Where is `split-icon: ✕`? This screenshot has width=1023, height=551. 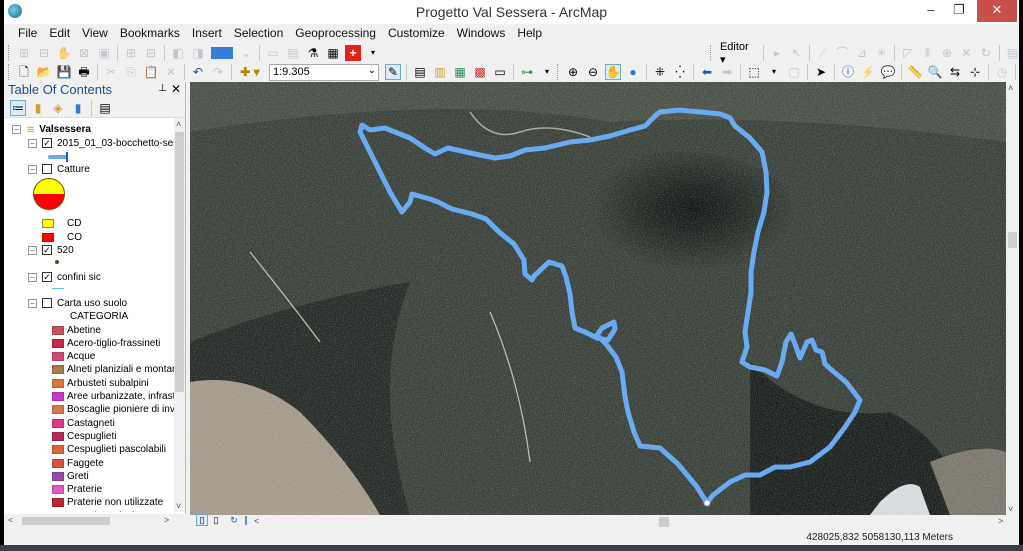 split-icon: ✕ is located at coordinates (967, 53).